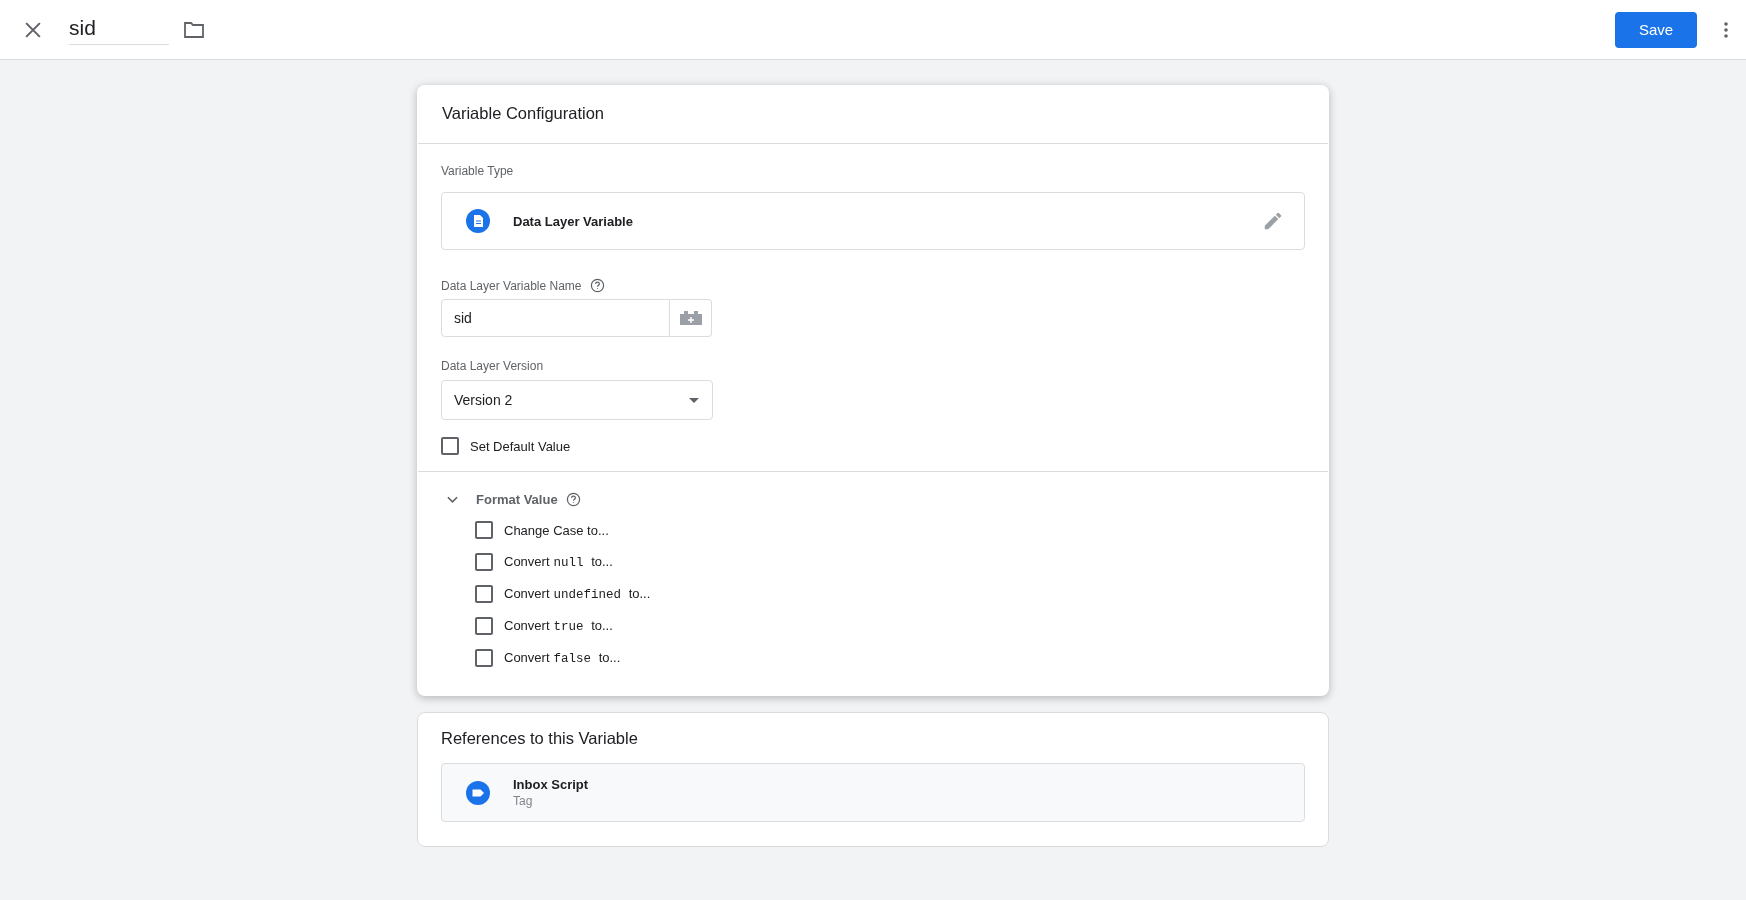 The height and width of the screenshot is (900, 1746). Describe the element at coordinates (493, 366) in the screenshot. I see `field-label: Data Layer Version` at that location.